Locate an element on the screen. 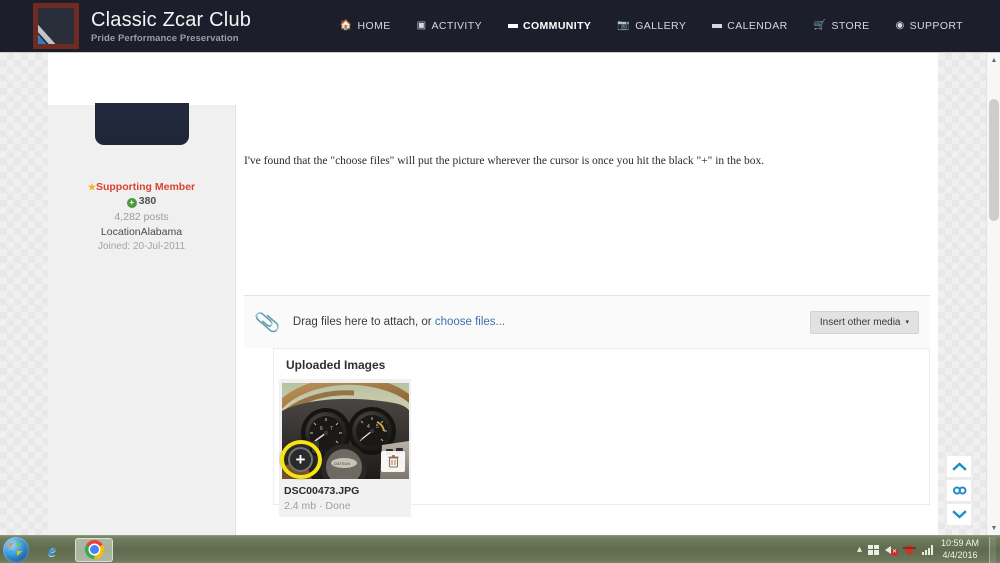 This screenshot has width=1000, height=563. avatar is located at coordinates (142, 124).